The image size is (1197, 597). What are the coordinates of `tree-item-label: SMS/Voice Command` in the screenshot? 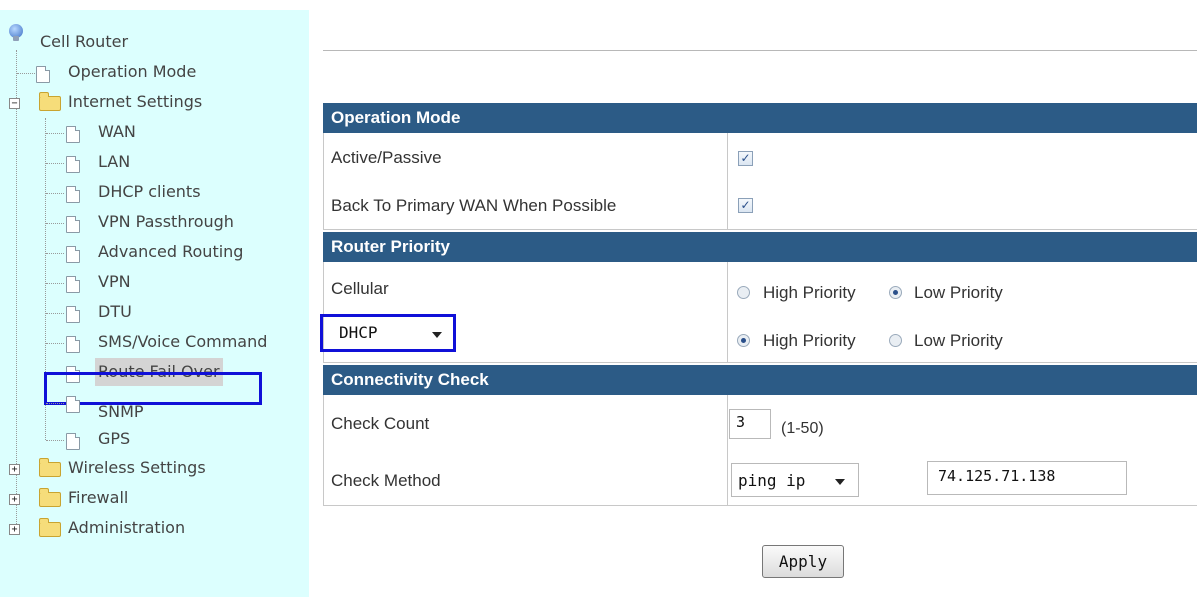 It's located at (183, 341).